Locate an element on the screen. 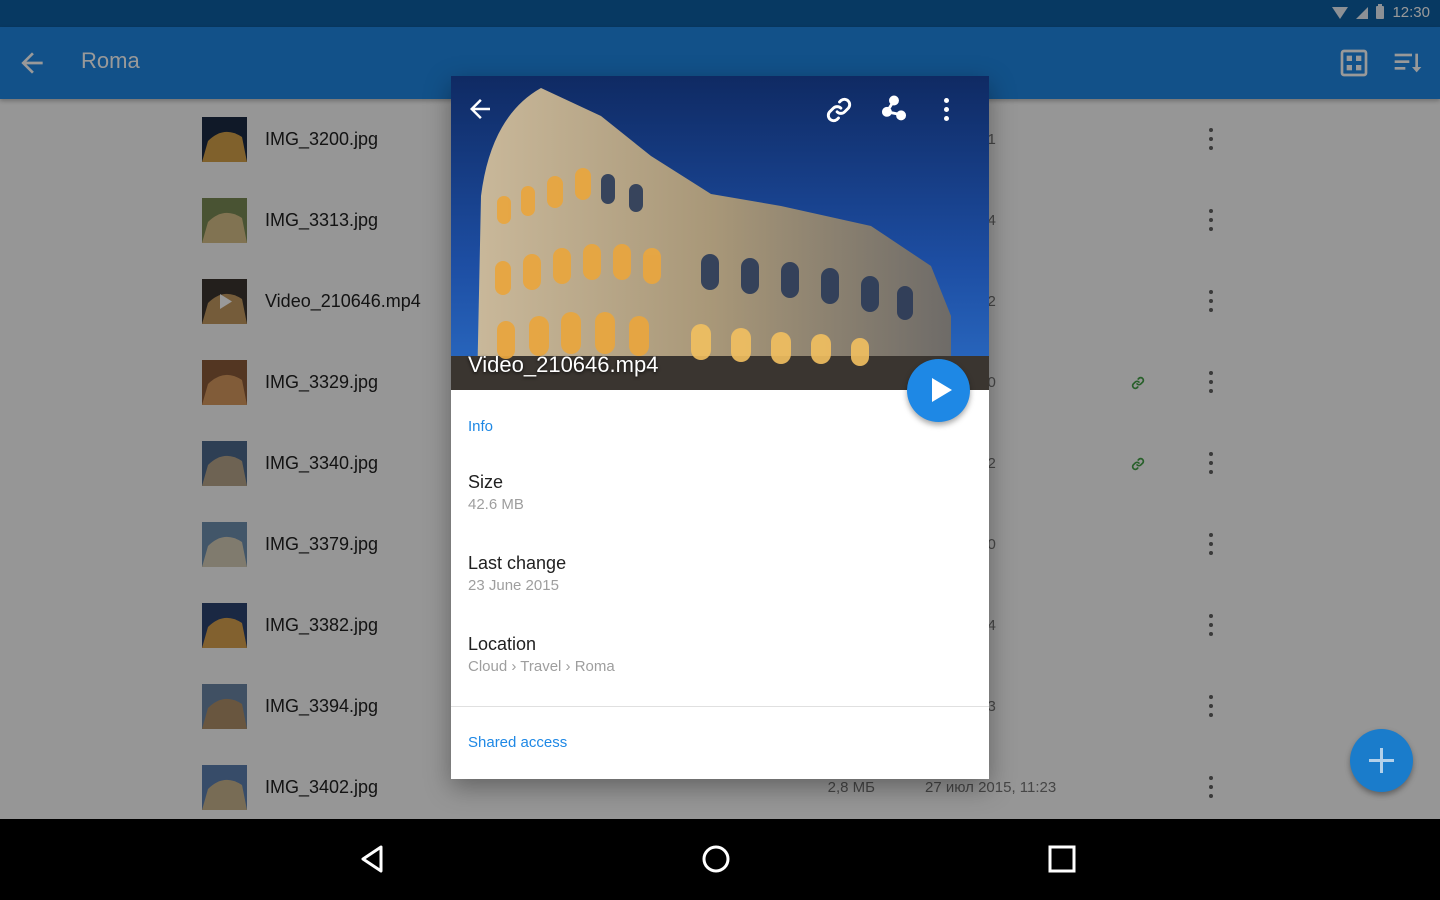  dialog-title: Video_210646.mp4 is located at coordinates (563, 364).